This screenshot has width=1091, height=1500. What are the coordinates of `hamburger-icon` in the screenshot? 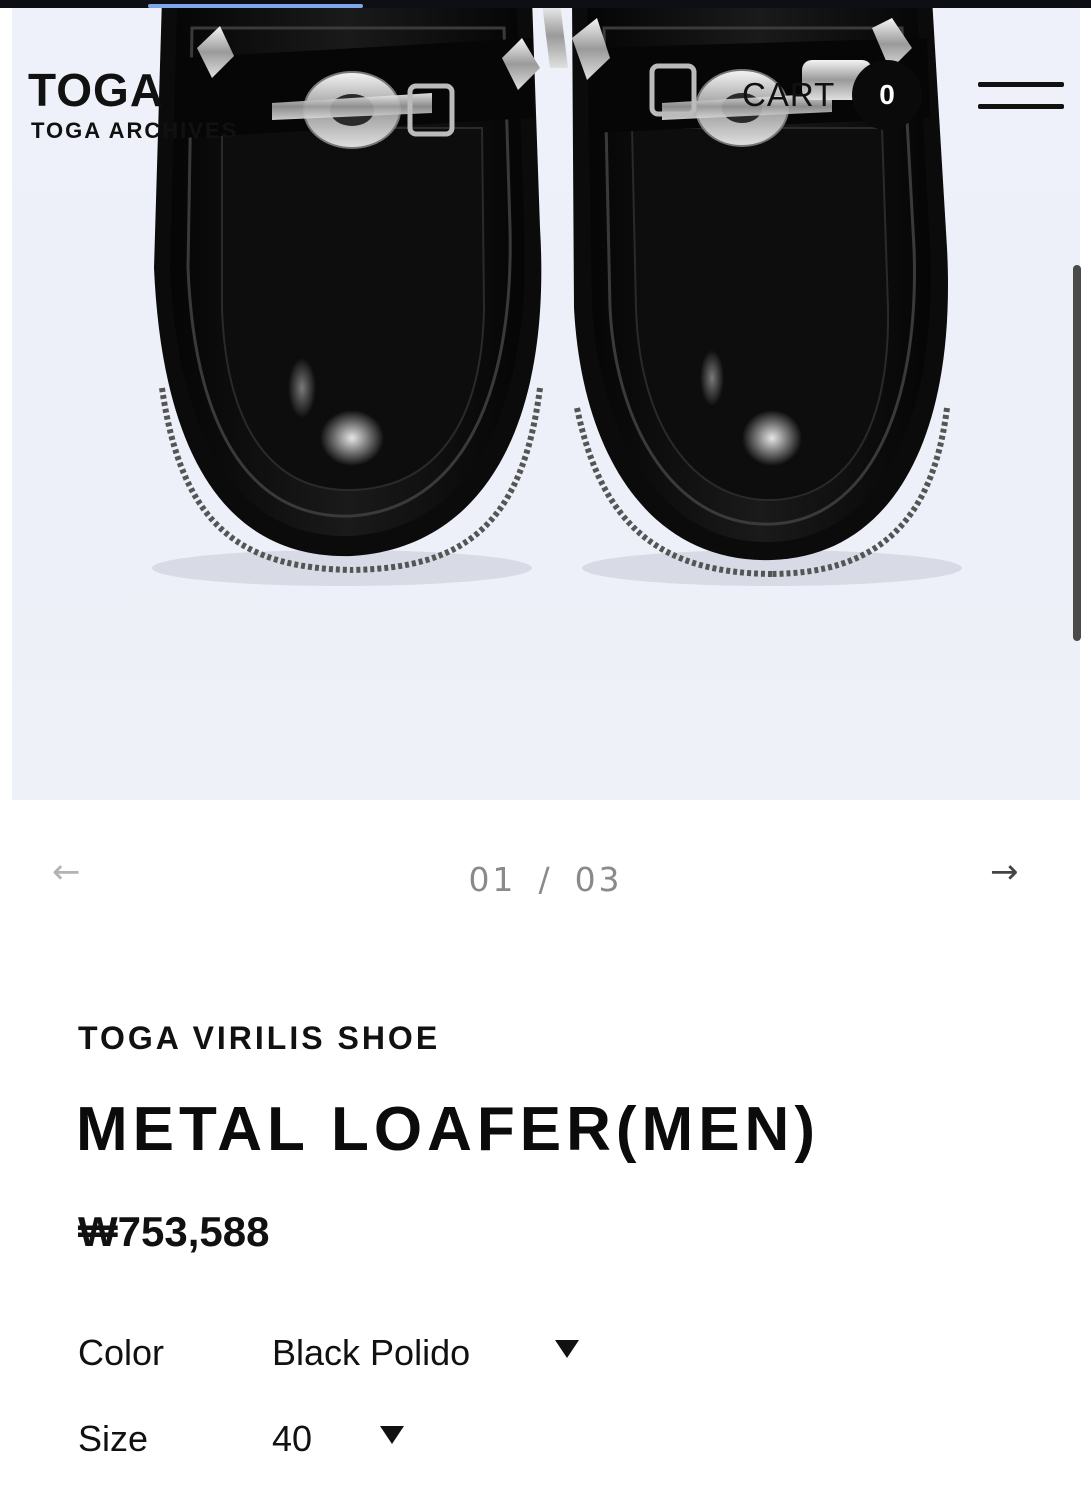 It's located at (1021, 96).